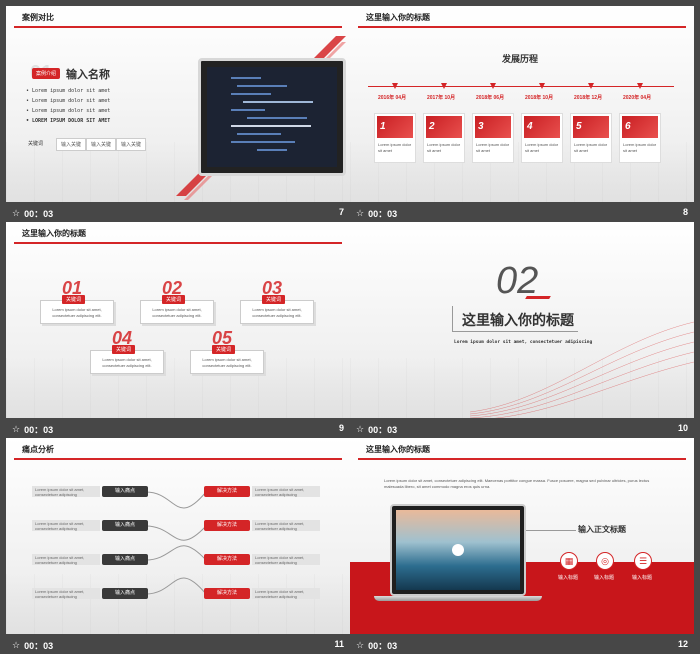 The width and height of the screenshot is (700, 654). What do you see at coordinates (640, 138) in the screenshot?
I see `timeline-card: 6 Lorem ipsum dolor sit amet` at bounding box center [640, 138].